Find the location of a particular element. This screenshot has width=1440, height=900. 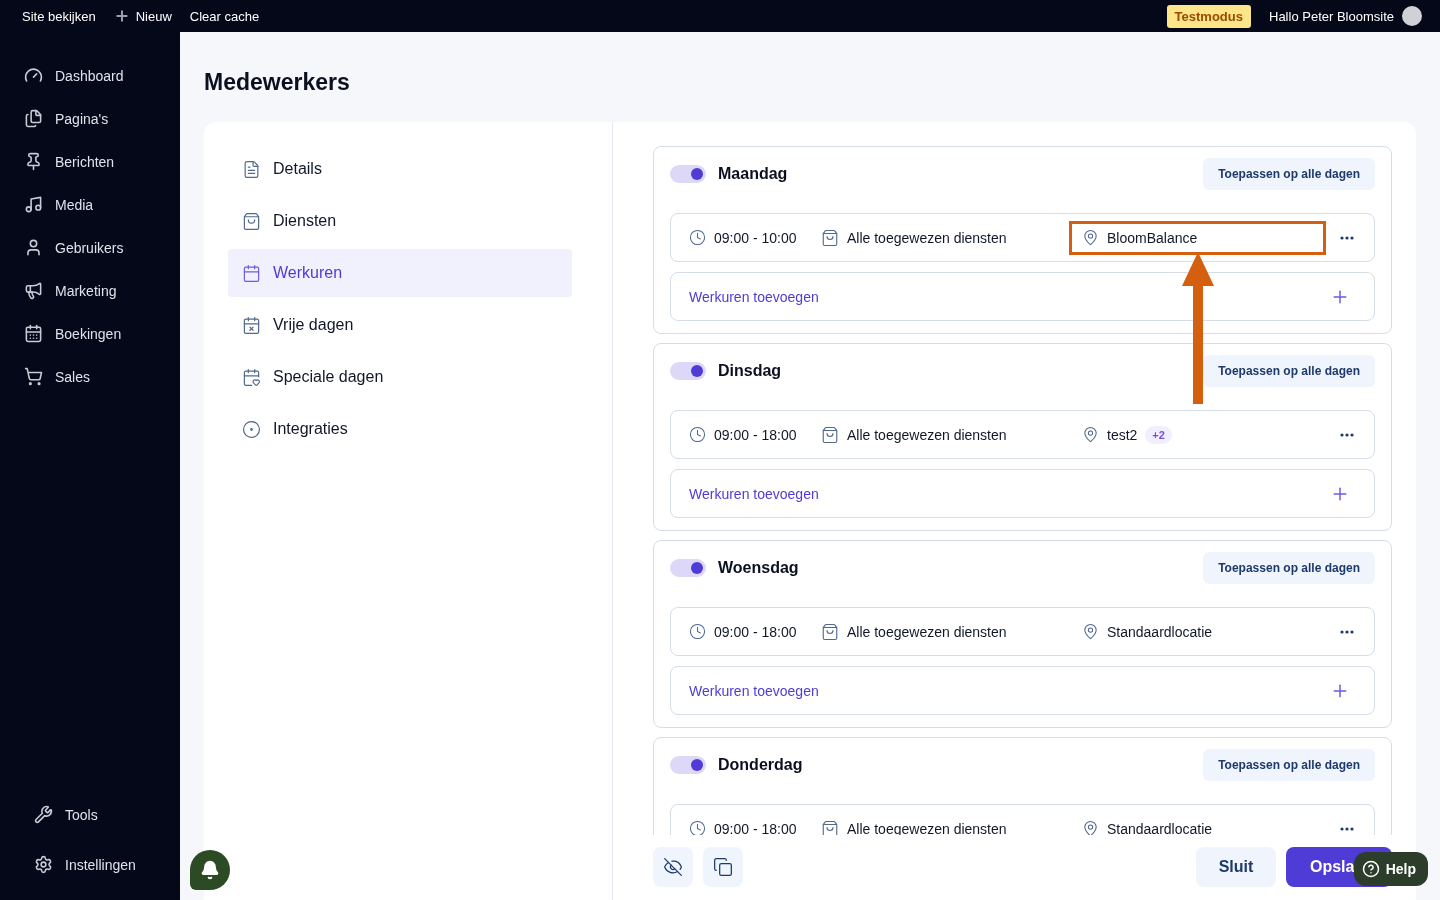

calendar-heart-icon is located at coordinates (251, 377).